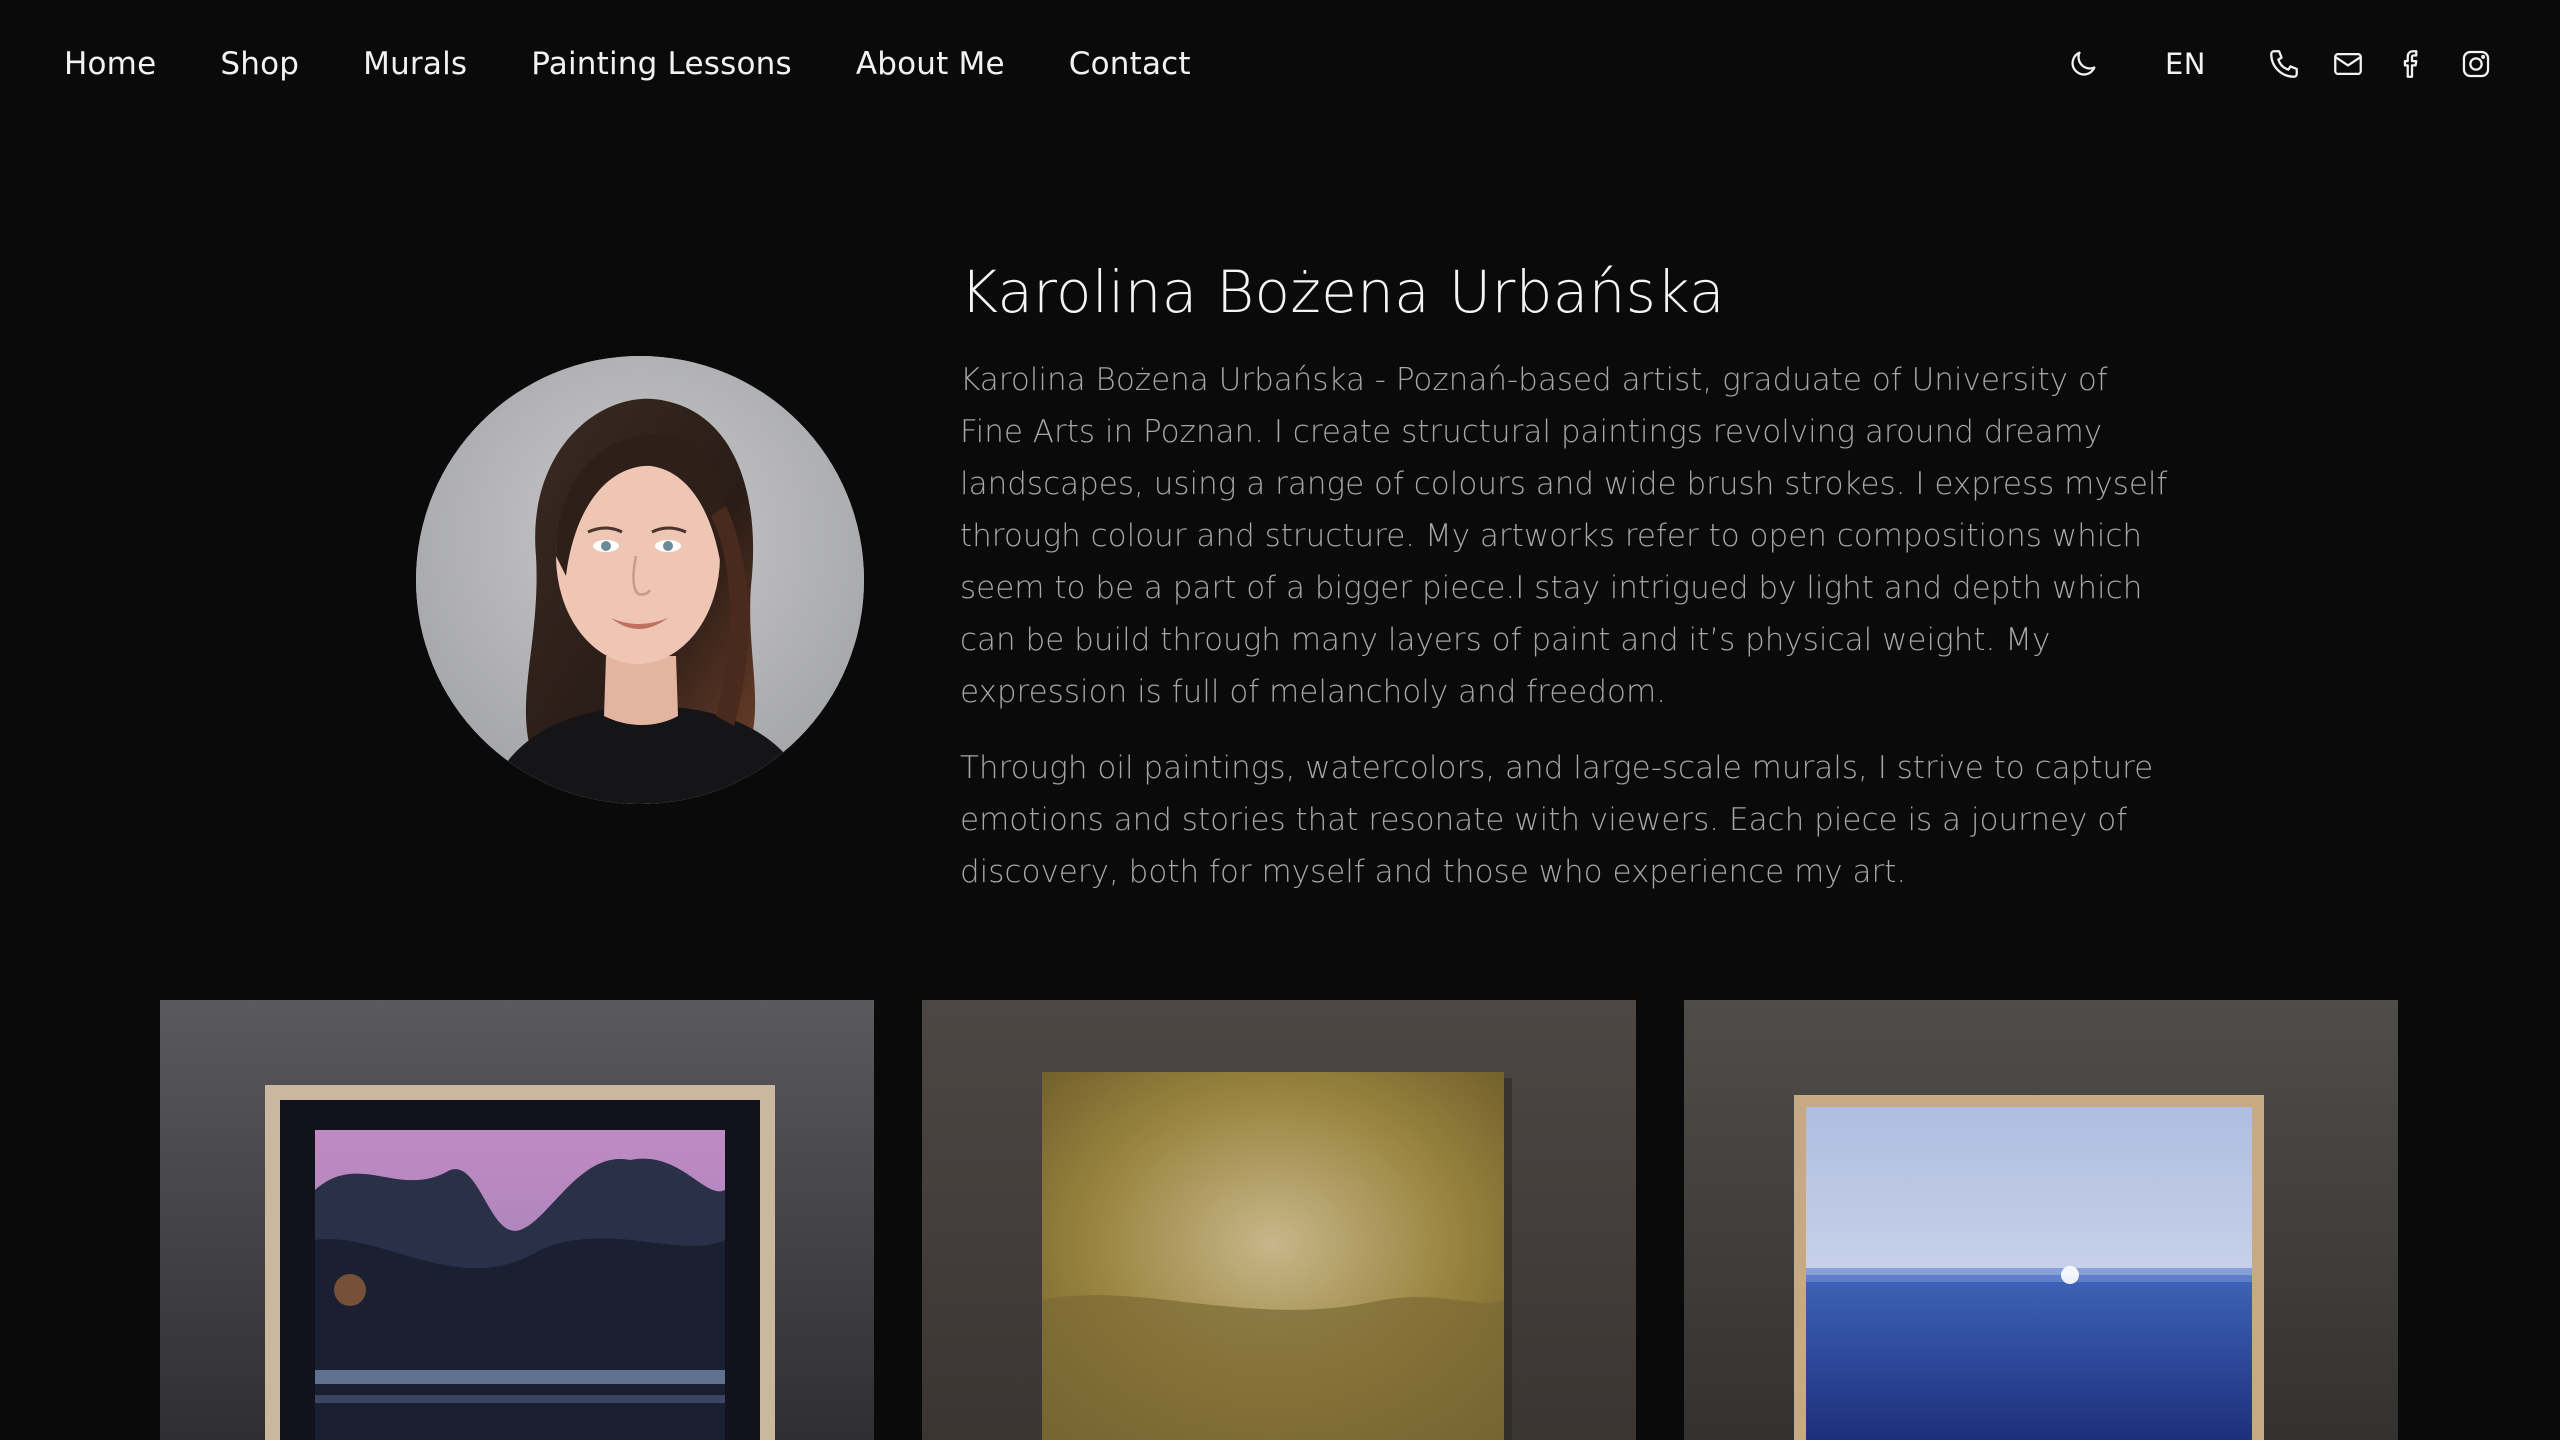 The width and height of the screenshot is (2560, 1440). I want to click on mail-icon, so click(2348, 64).